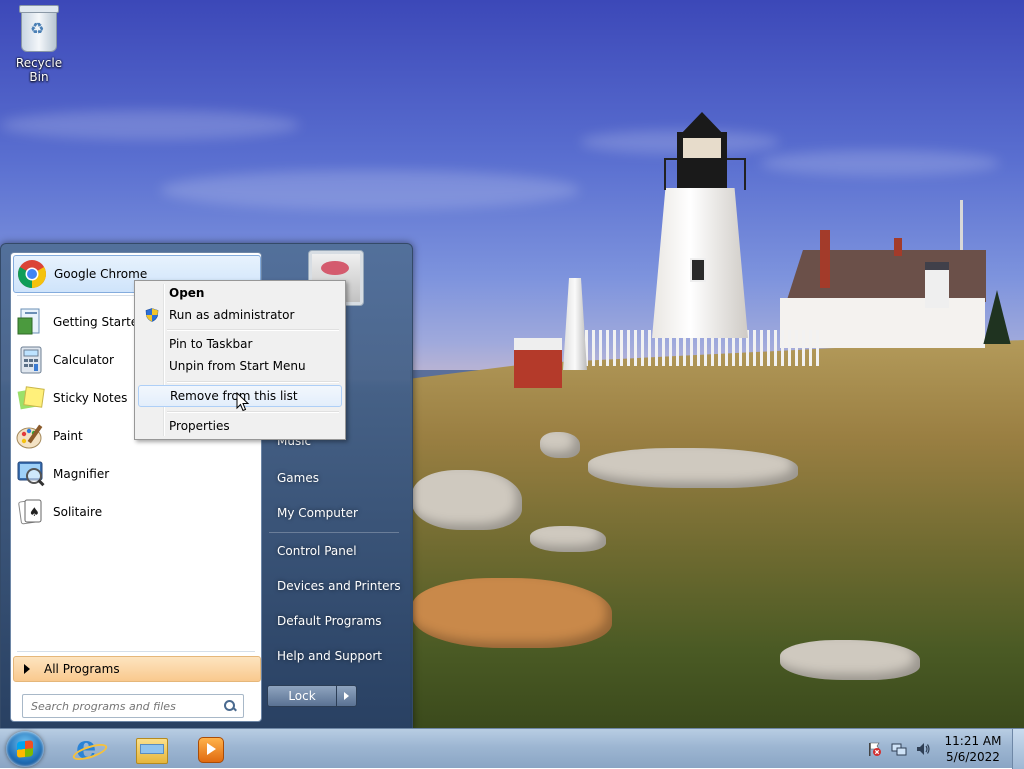 This screenshot has width=1024, height=769. Describe the element at coordinates (234, 396) in the screenshot. I see `menu-item-label: Remove from this list` at that location.